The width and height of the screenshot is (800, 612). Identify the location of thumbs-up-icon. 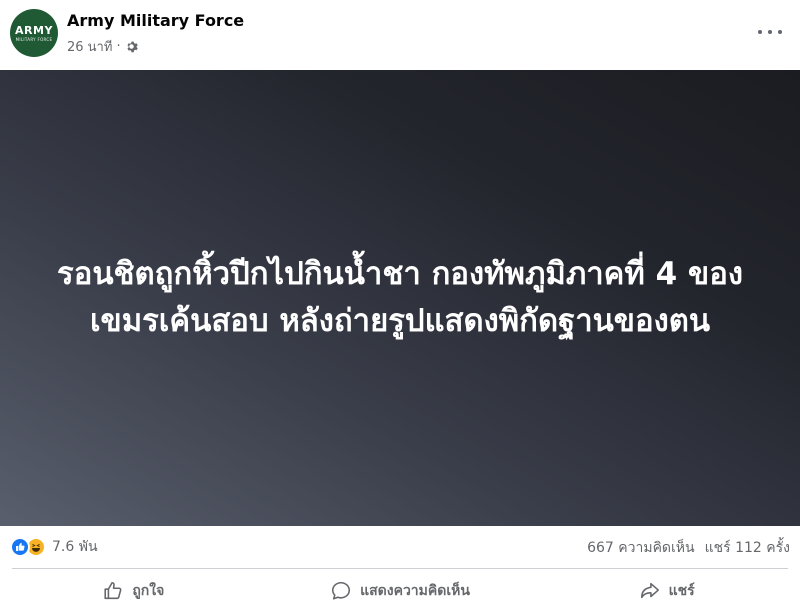
(113, 590).